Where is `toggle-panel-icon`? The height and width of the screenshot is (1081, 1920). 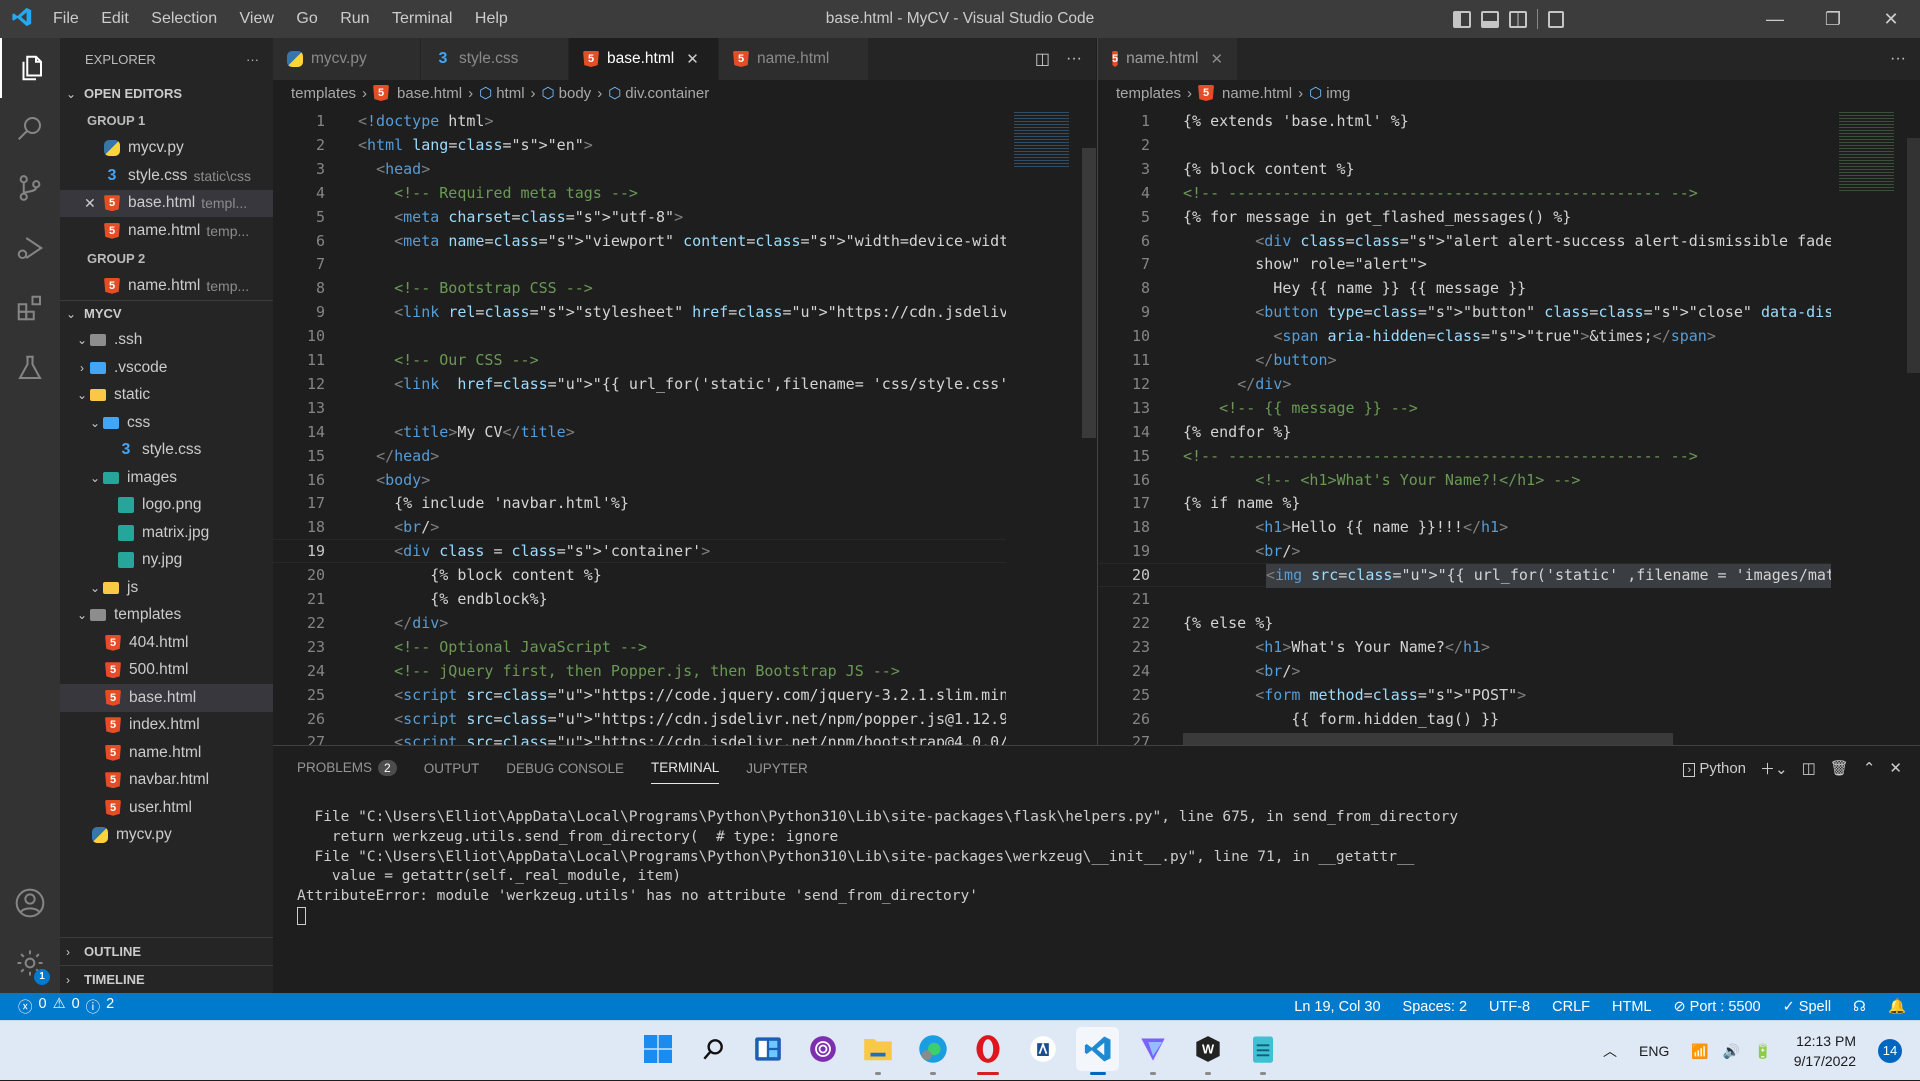 toggle-panel-icon is located at coordinates (1490, 19).